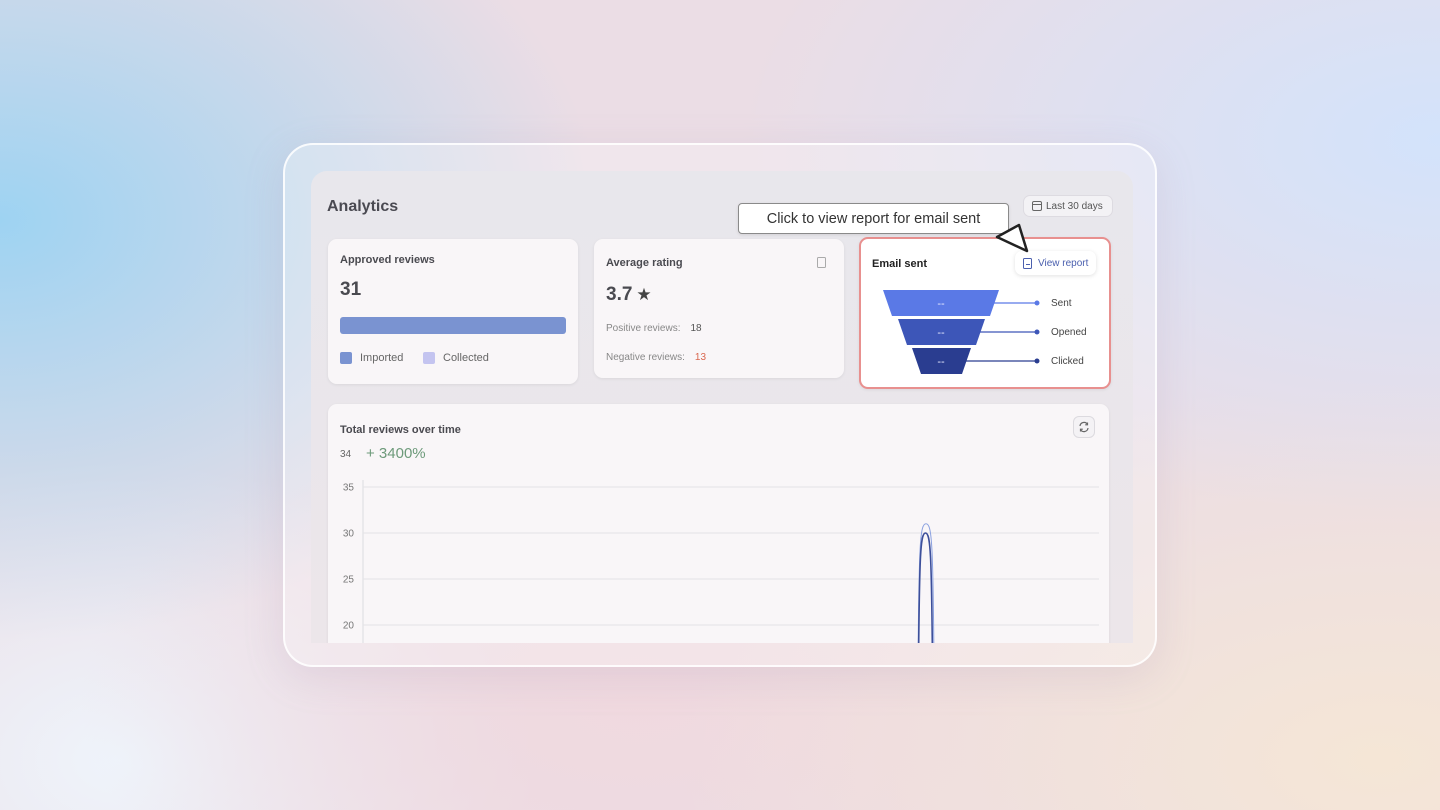 This screenshot has width=1440, height=810. What do you see at coordinates (696, 328) in the screenshot?
I see `positive-reviews-value: 18` at bounding box center [696, 328].